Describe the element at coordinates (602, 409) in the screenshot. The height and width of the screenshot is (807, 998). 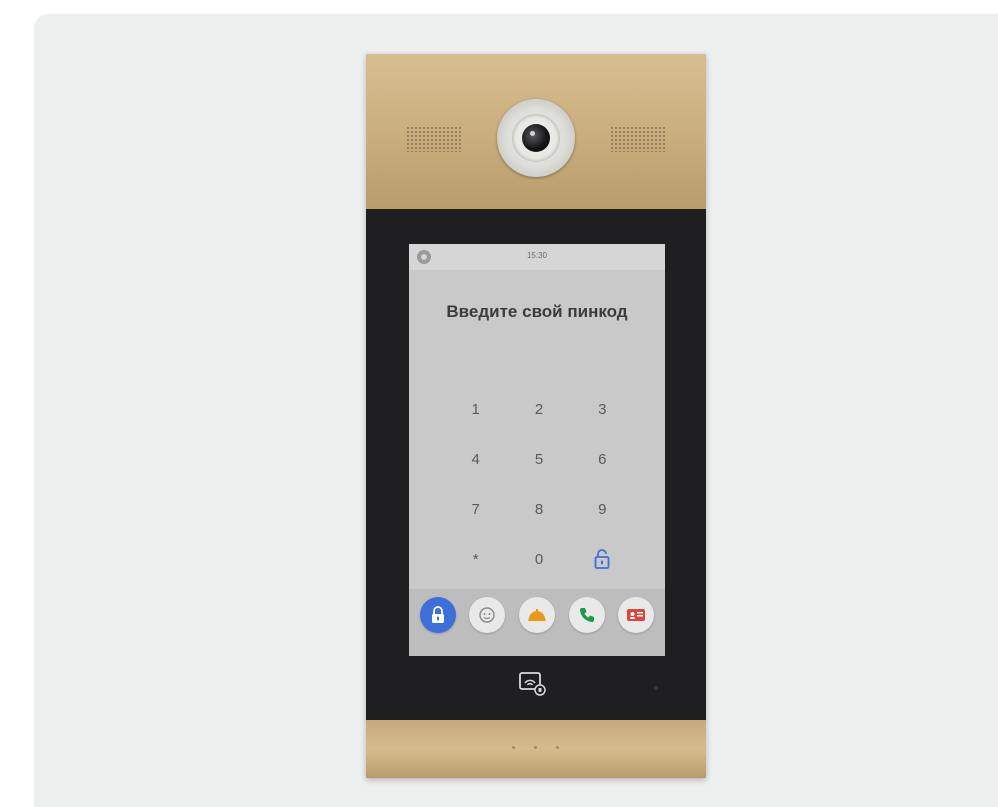
I see `key-3: 3` at that location.